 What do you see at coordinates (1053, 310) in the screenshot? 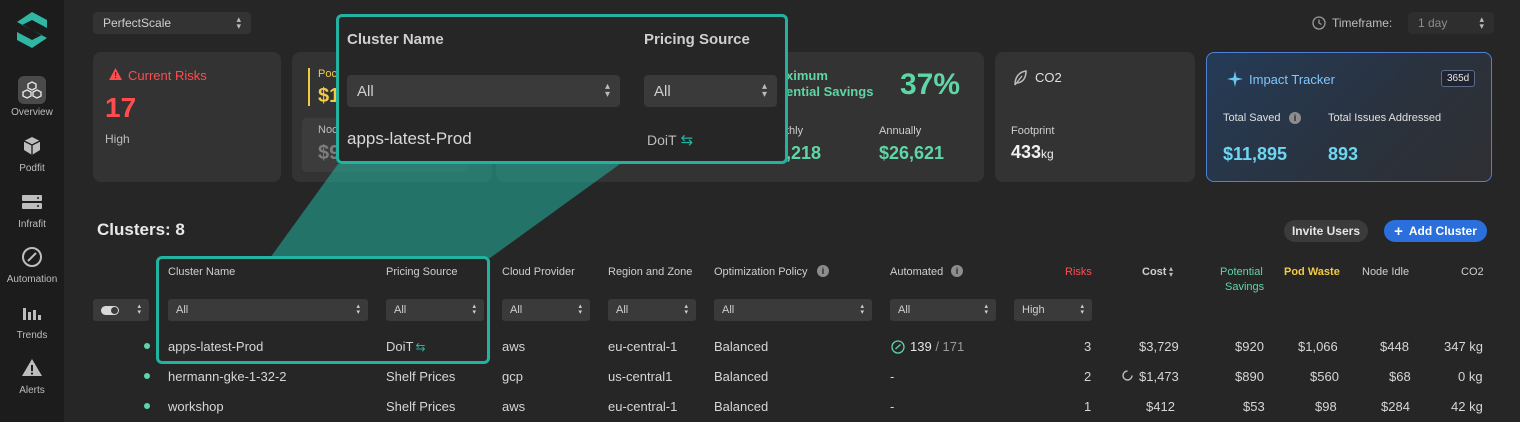
I see `risks-filter: High ▴ ▾` at bounding box center [1053, 310].